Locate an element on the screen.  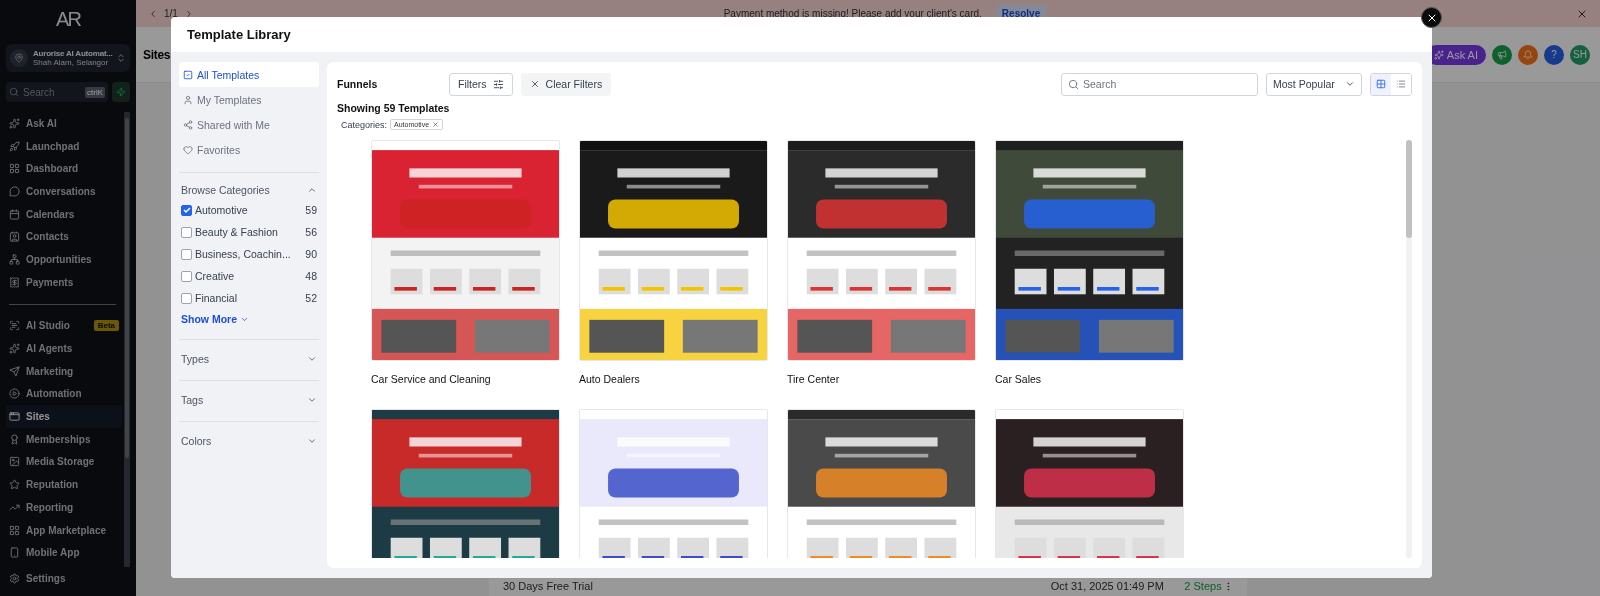
sidebar-item: Marketing is located at coordinates (64, 371).